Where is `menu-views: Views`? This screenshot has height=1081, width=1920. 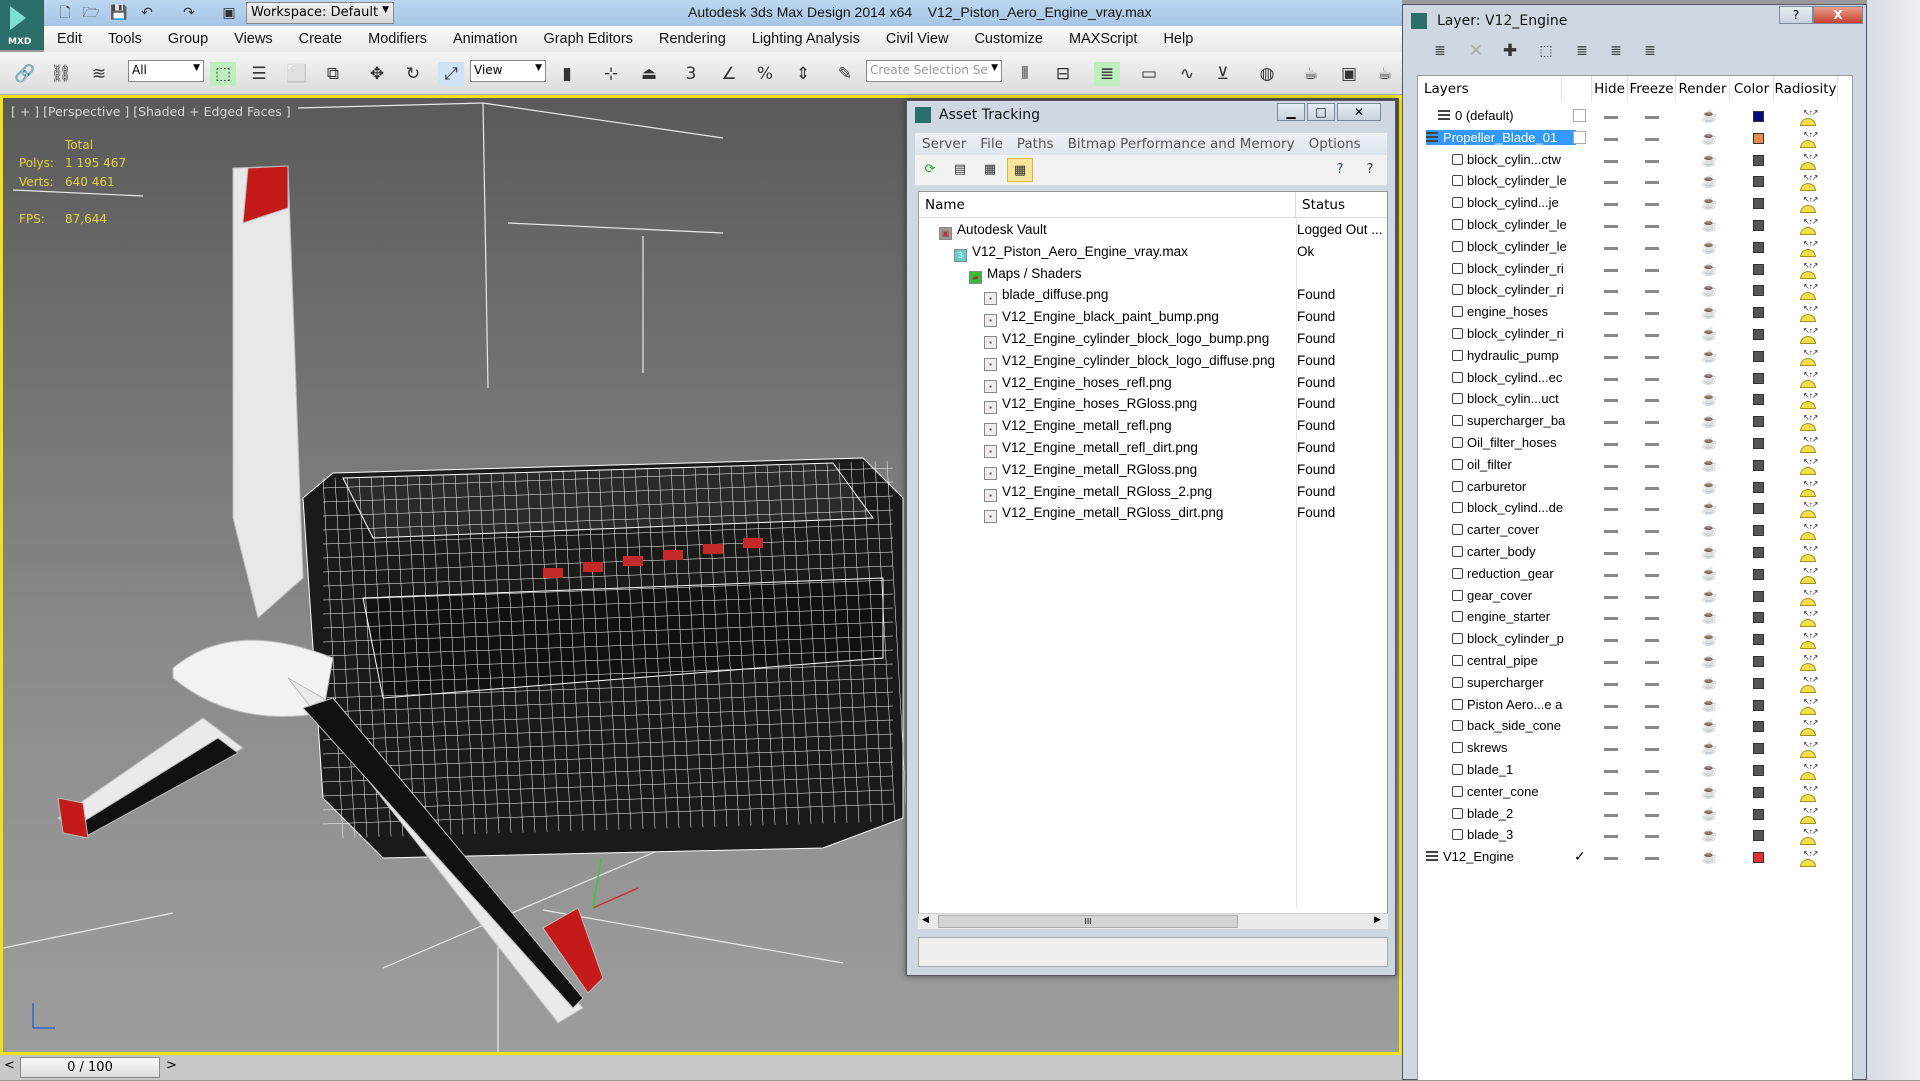
menu-views: Views is located at coordinates (253, 39).